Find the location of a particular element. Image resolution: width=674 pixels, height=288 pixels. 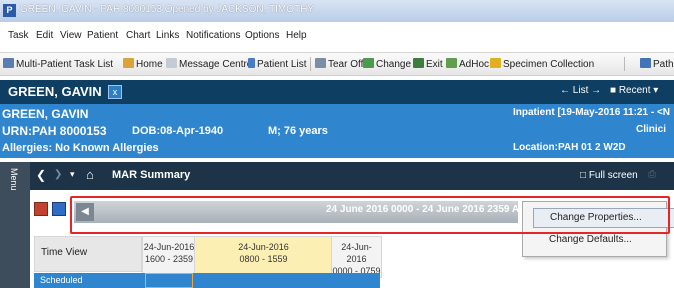

menu-patient: Patient is located at coordinates (102, 35).